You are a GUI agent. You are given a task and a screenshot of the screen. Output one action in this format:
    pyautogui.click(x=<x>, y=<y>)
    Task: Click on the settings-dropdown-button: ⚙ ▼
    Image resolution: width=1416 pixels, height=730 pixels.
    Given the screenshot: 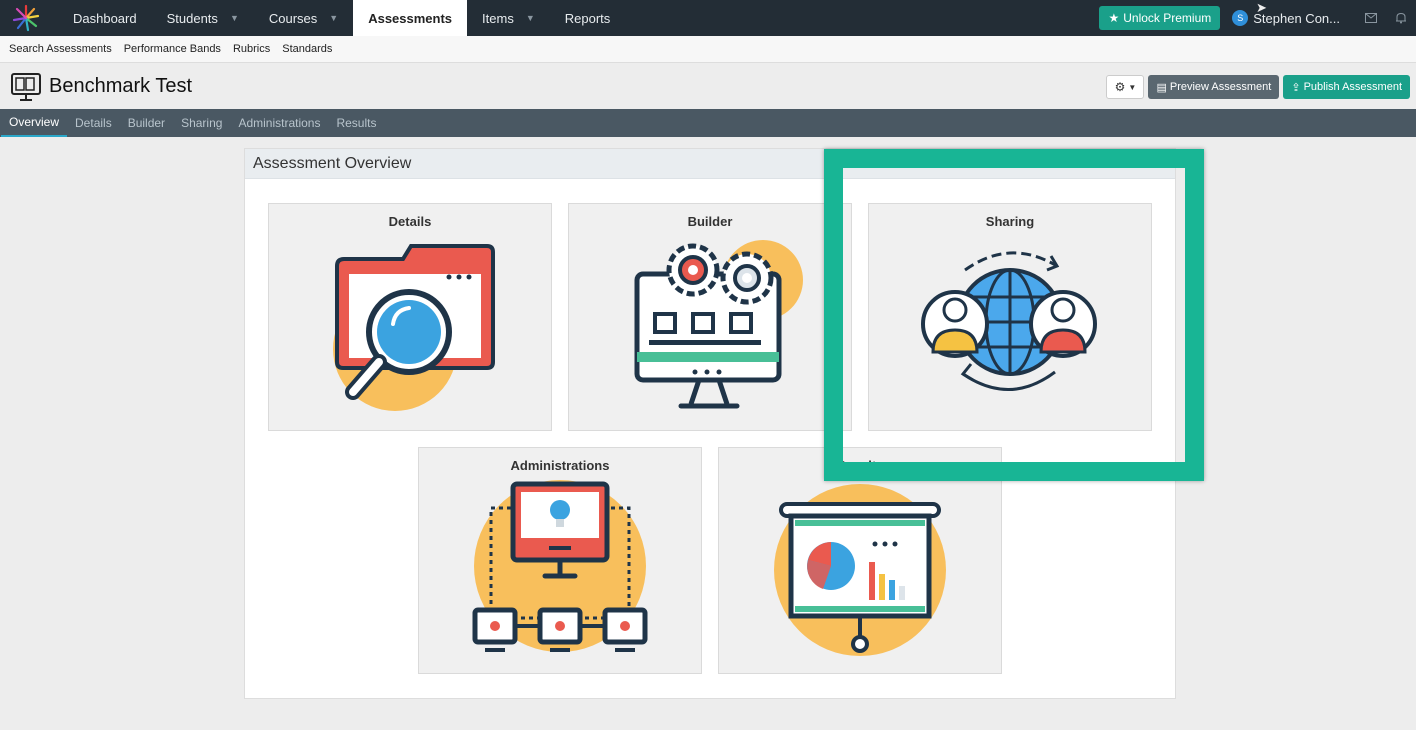 What is the action you would take?
    pyautogui.click(x=1125, y=87)
    